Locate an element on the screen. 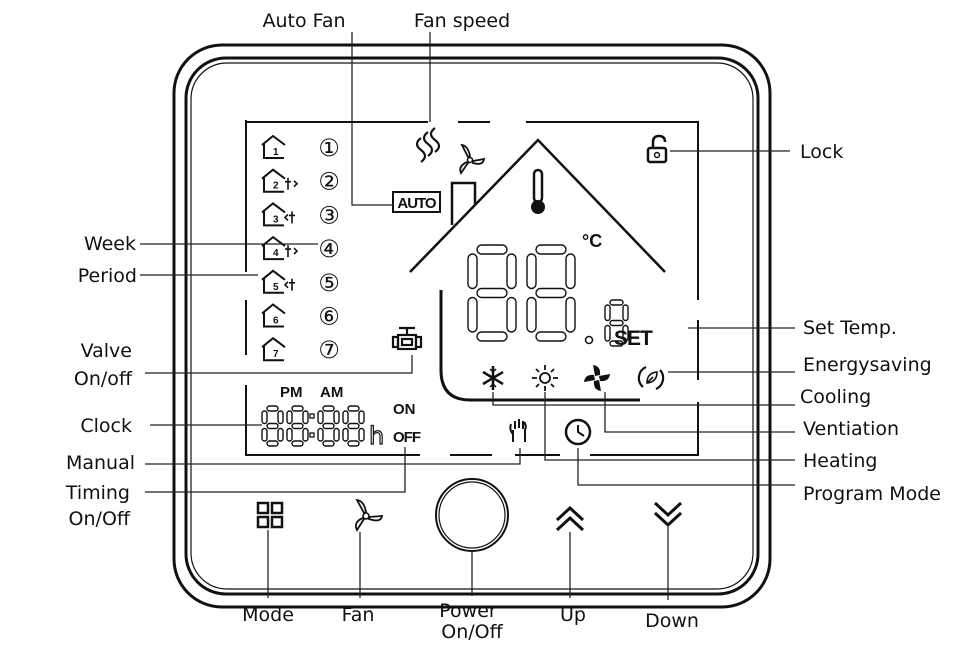 Image resolution: width=956 pixels, height=647 pixels. label-heating: Heating is located at coordinates (840, 461).